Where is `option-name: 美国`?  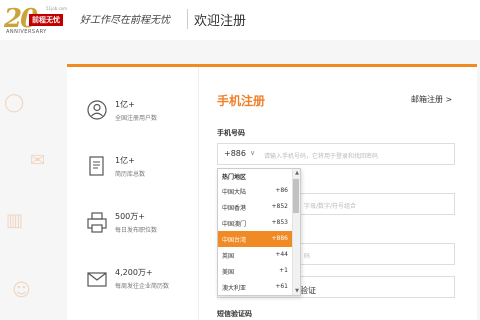 option-name: 美国 is located at coordinates (228, 272).